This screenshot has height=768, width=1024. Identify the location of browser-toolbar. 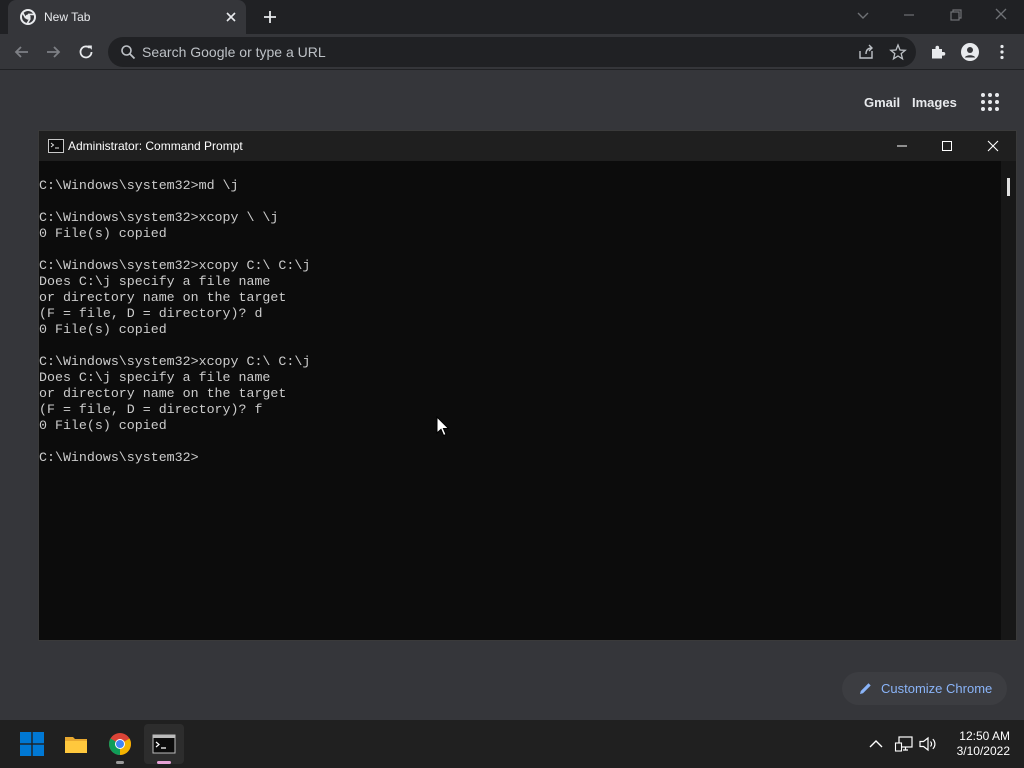
(512, 52).